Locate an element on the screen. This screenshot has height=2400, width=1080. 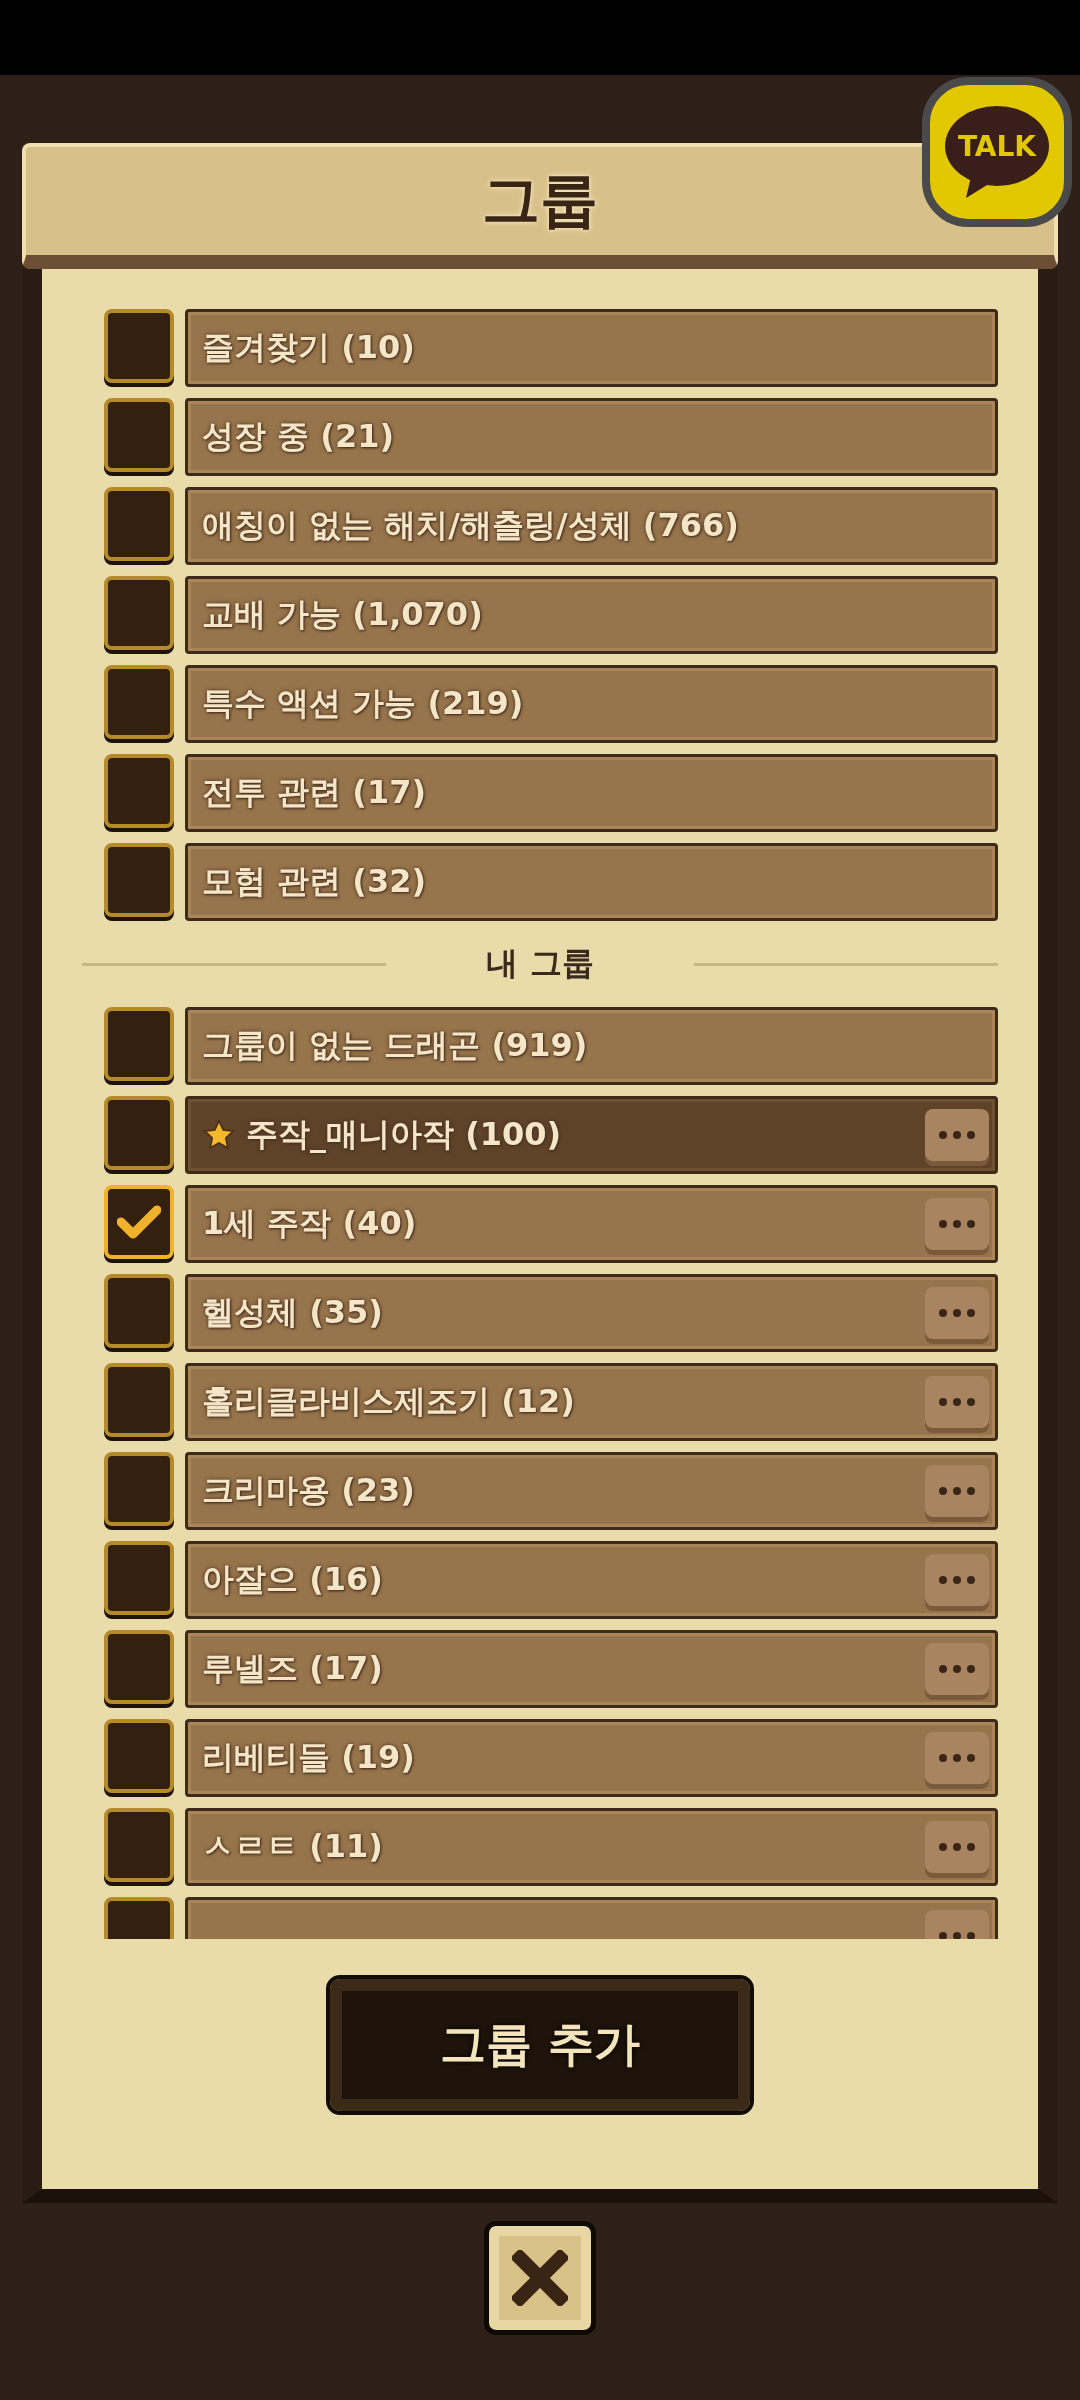
group-label: 성장 중 (21) is located at coordinates (299, 436).